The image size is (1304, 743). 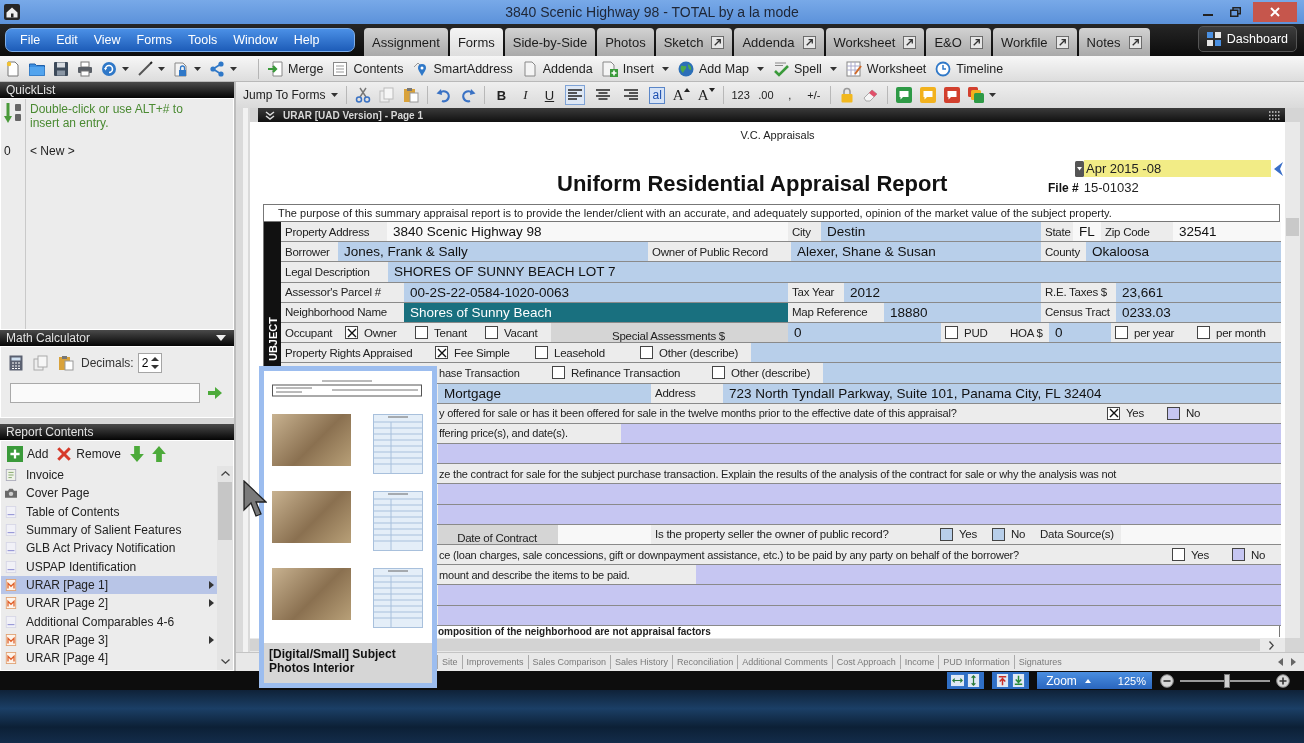 I want to click on spell-button: Spell, so click(x=805, y=68).